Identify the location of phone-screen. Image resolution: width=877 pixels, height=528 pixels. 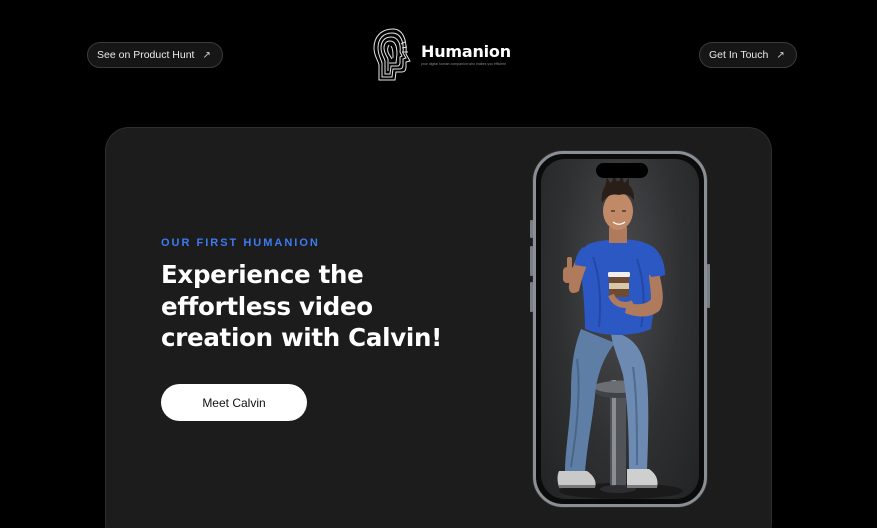
(620, 329).